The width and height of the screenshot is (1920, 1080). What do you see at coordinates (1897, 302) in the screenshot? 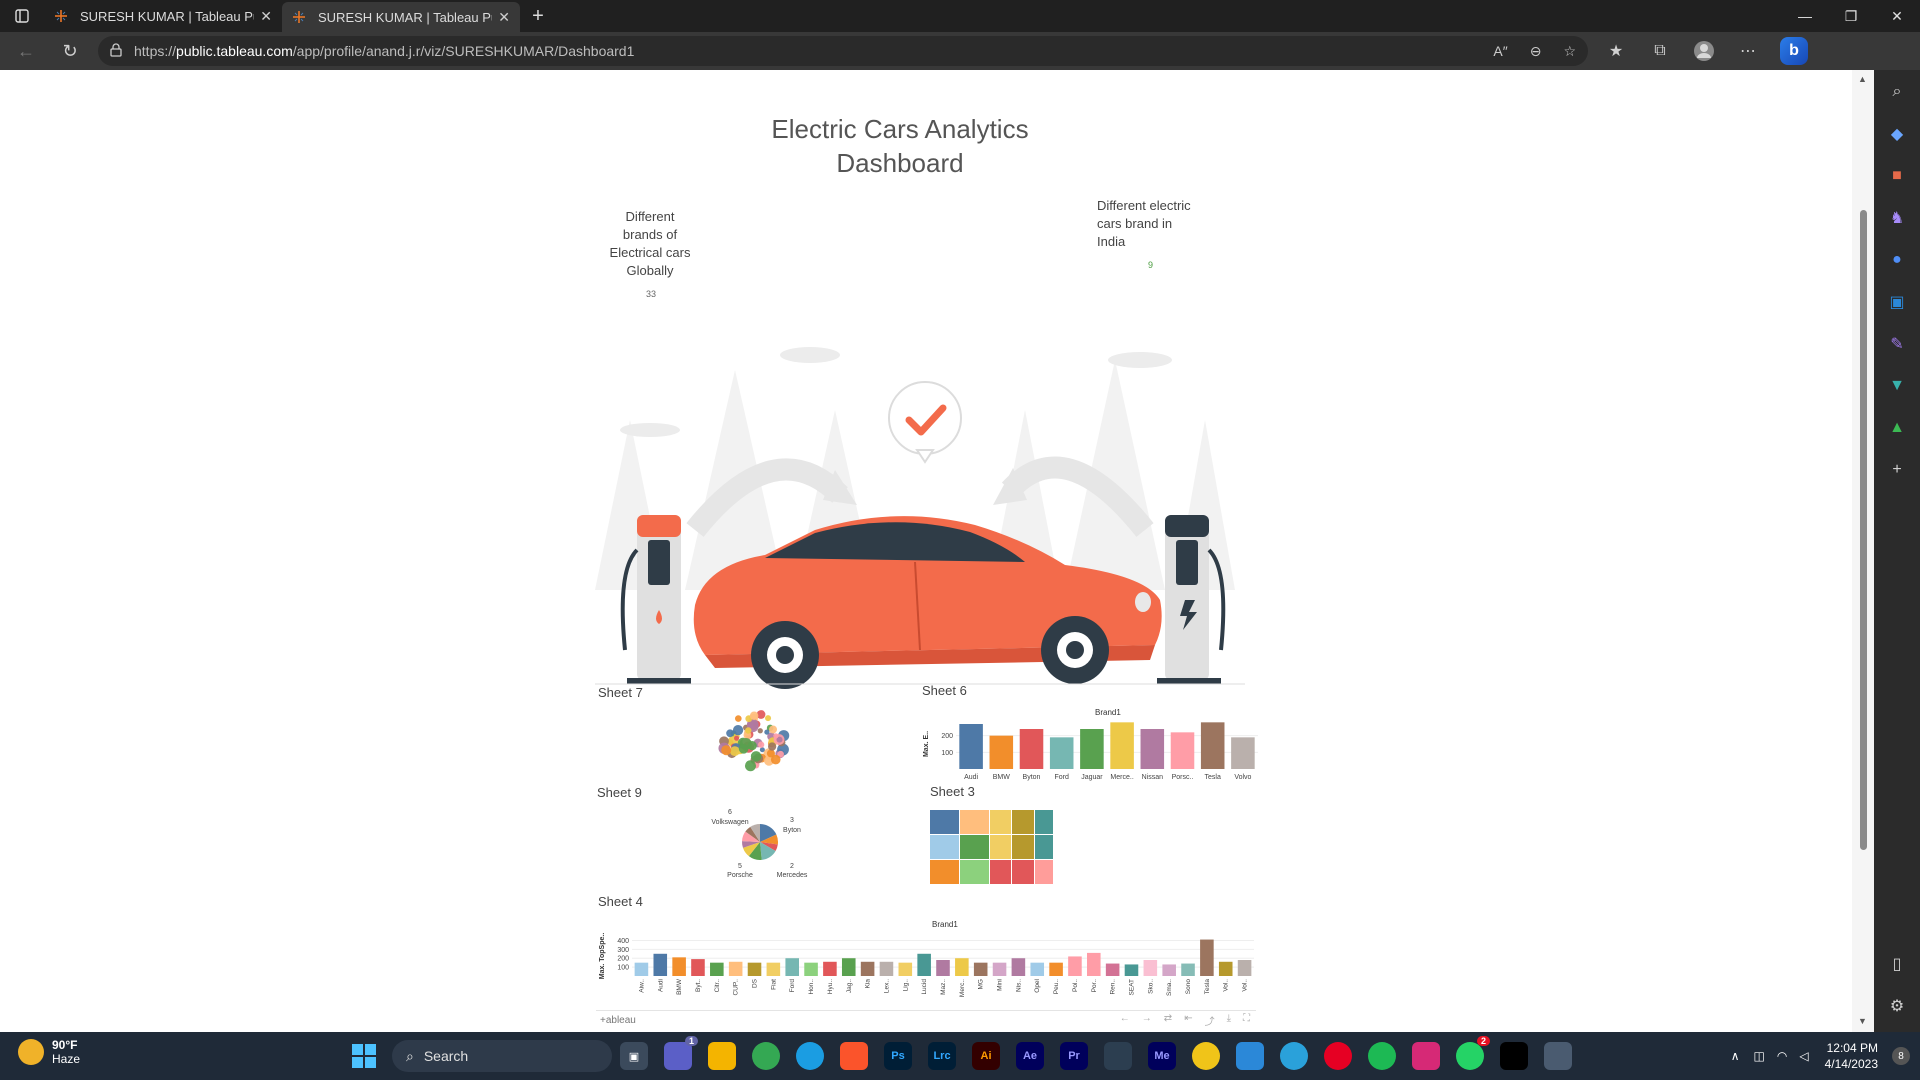
I see `outlook-icon: ▣` at bounding box center [1897, 302].